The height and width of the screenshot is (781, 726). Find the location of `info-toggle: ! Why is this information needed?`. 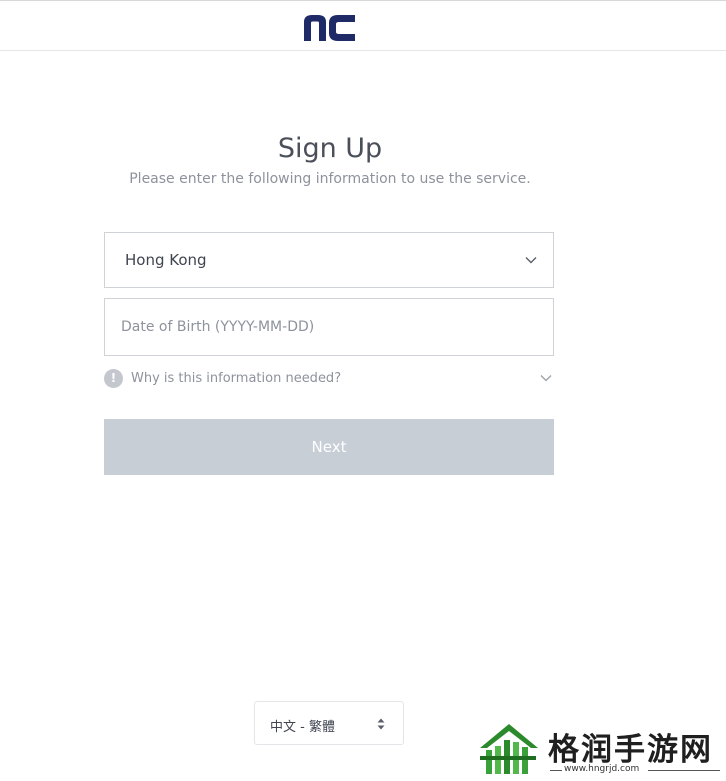

info-toggle: ! Why is this information needed? is located at coordinates (329, 379).